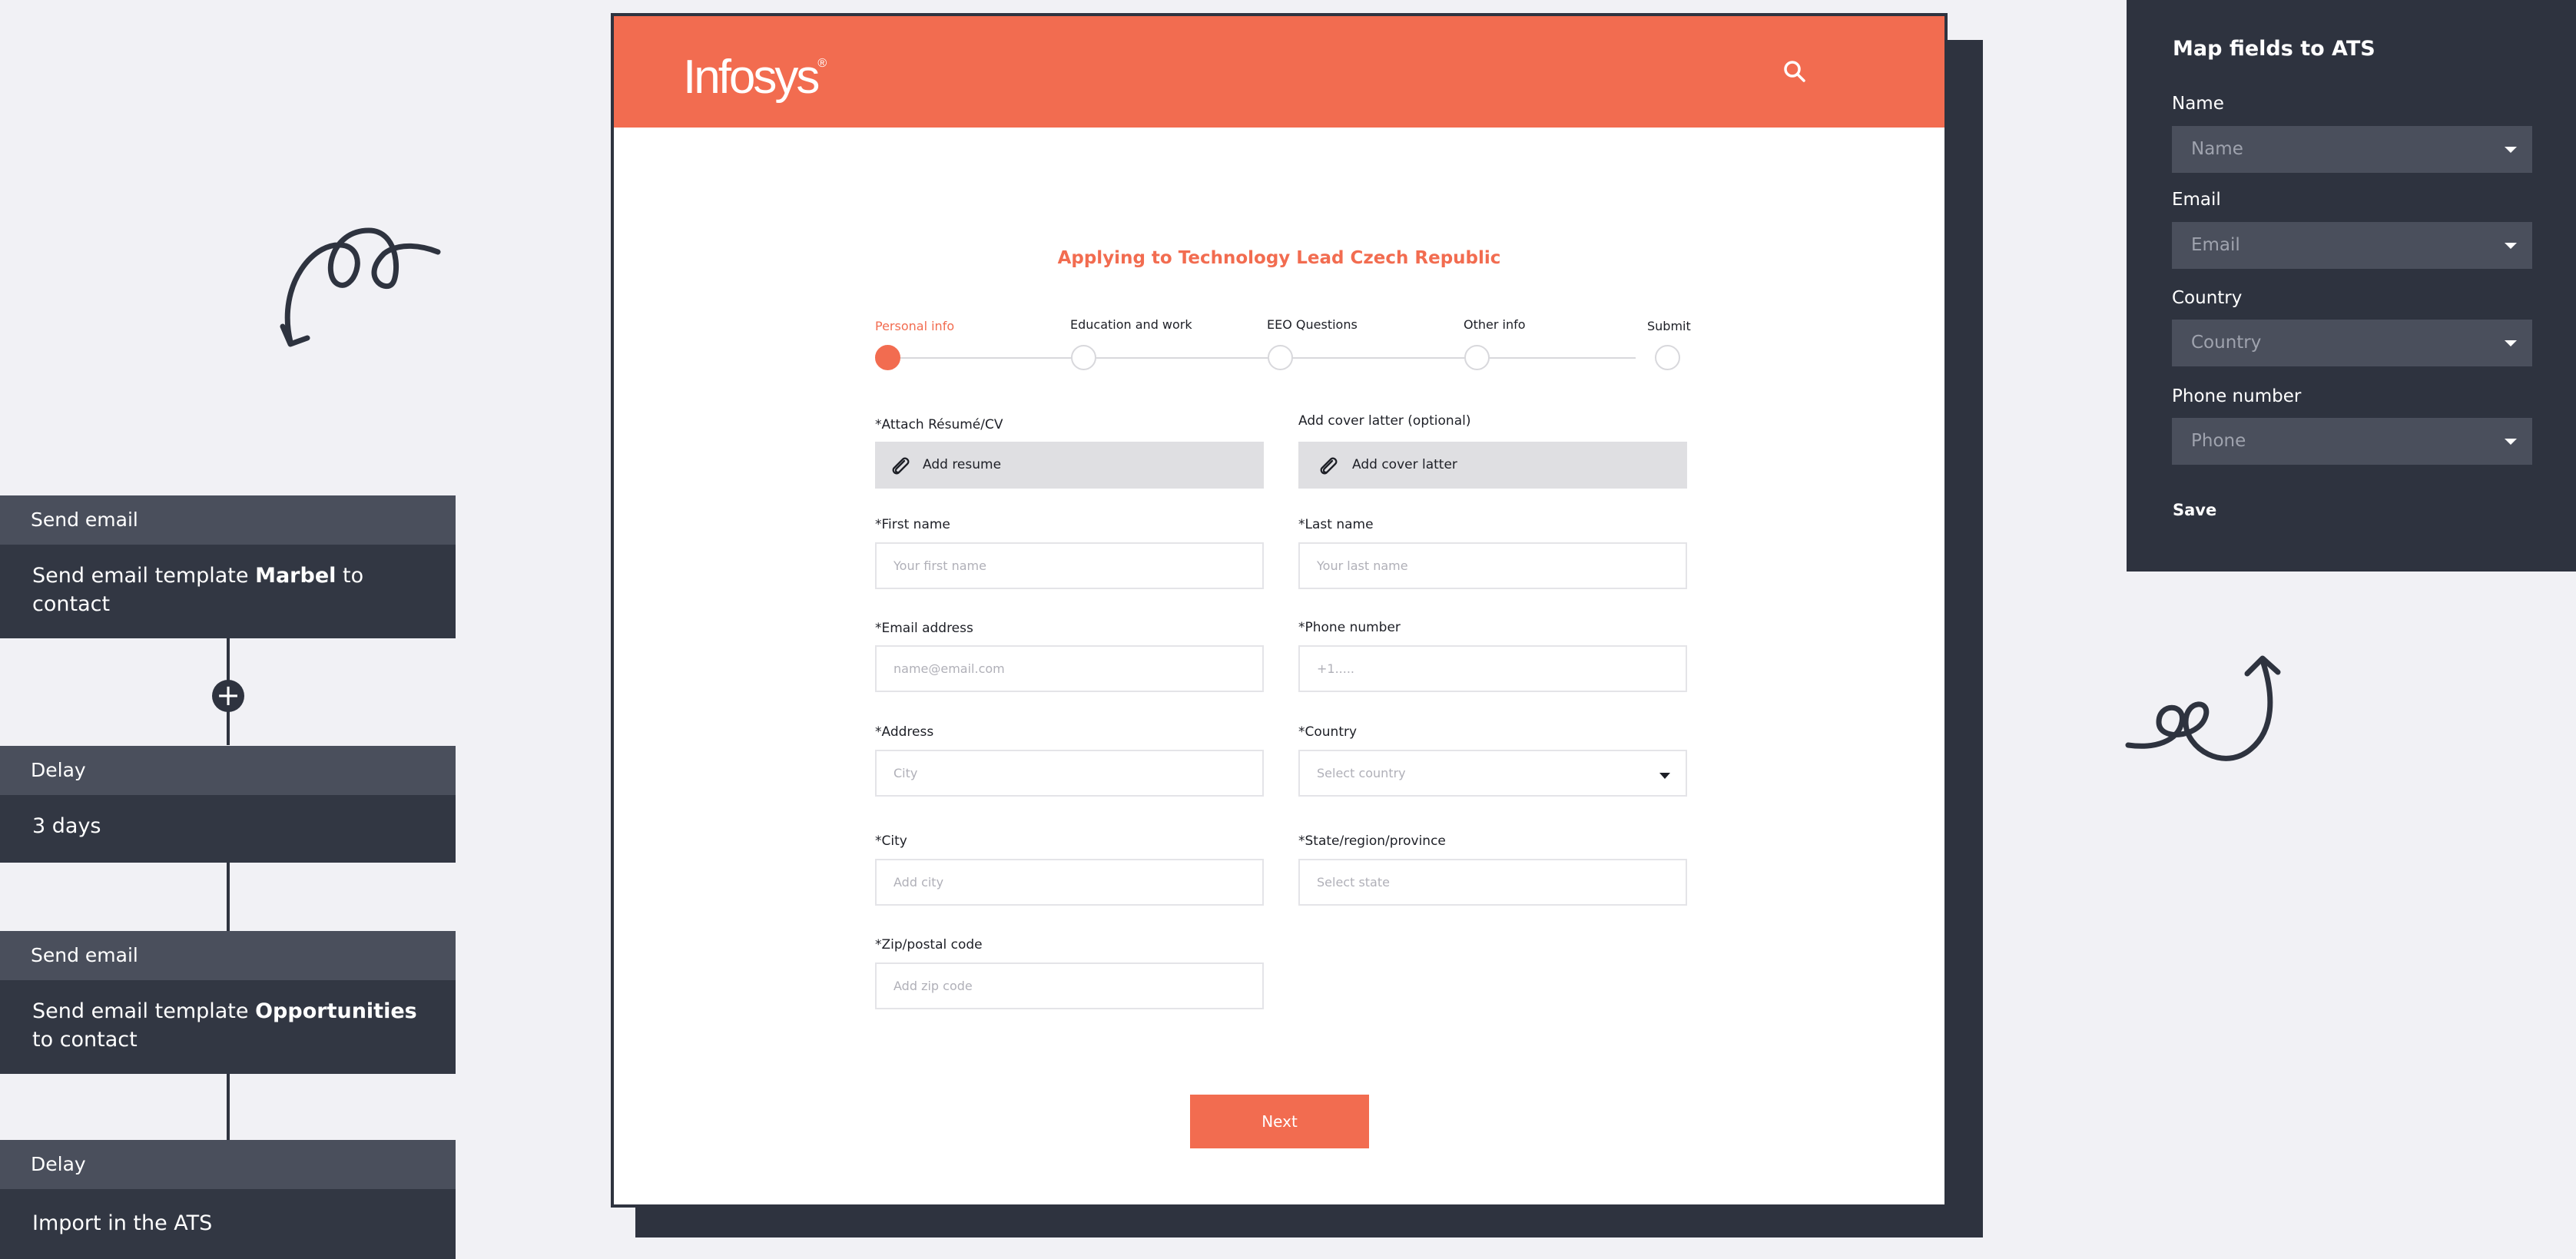 This screenshot has width=2576, height=1259. I want to click on workflow-step-body: Send email template Marbel to contact, so click(228, 591).